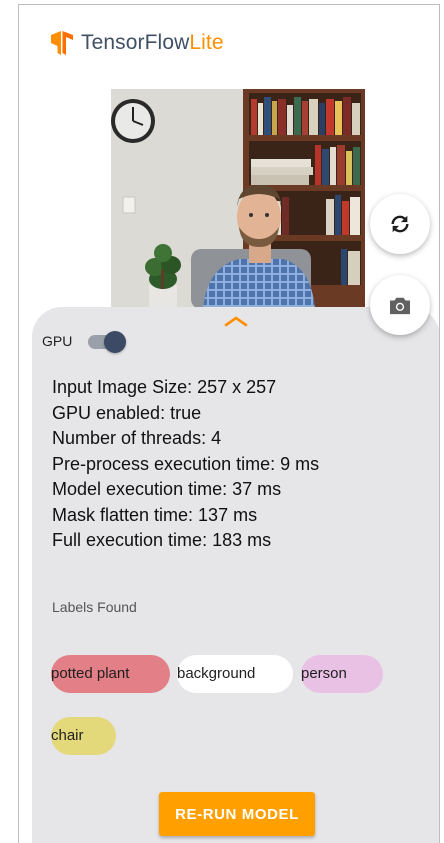 The image size is (444, 843). Describe the element at coordinates (84, 342) in the screenshot. I see `gpu-row: GPU` at that location.